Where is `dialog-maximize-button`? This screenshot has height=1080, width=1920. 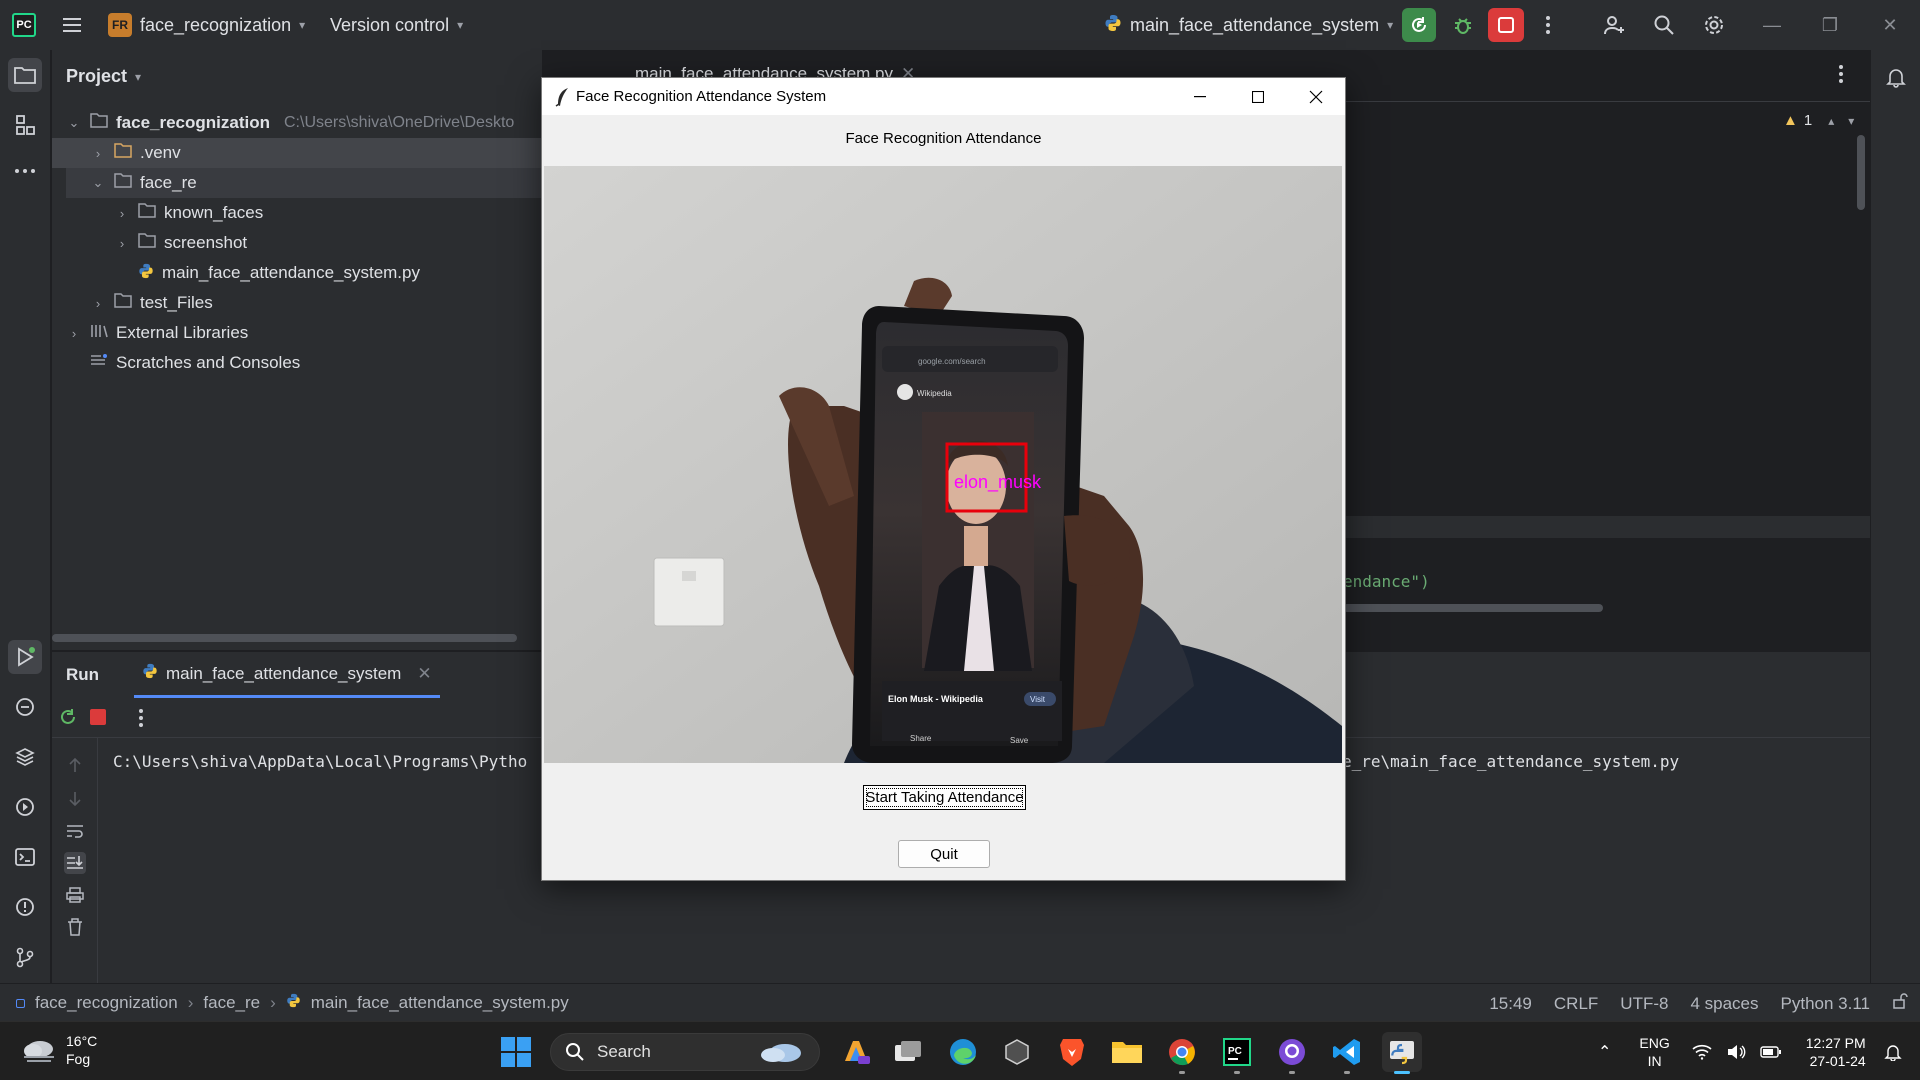 dialog-maximize-button is located at coordinates (1258, 96).